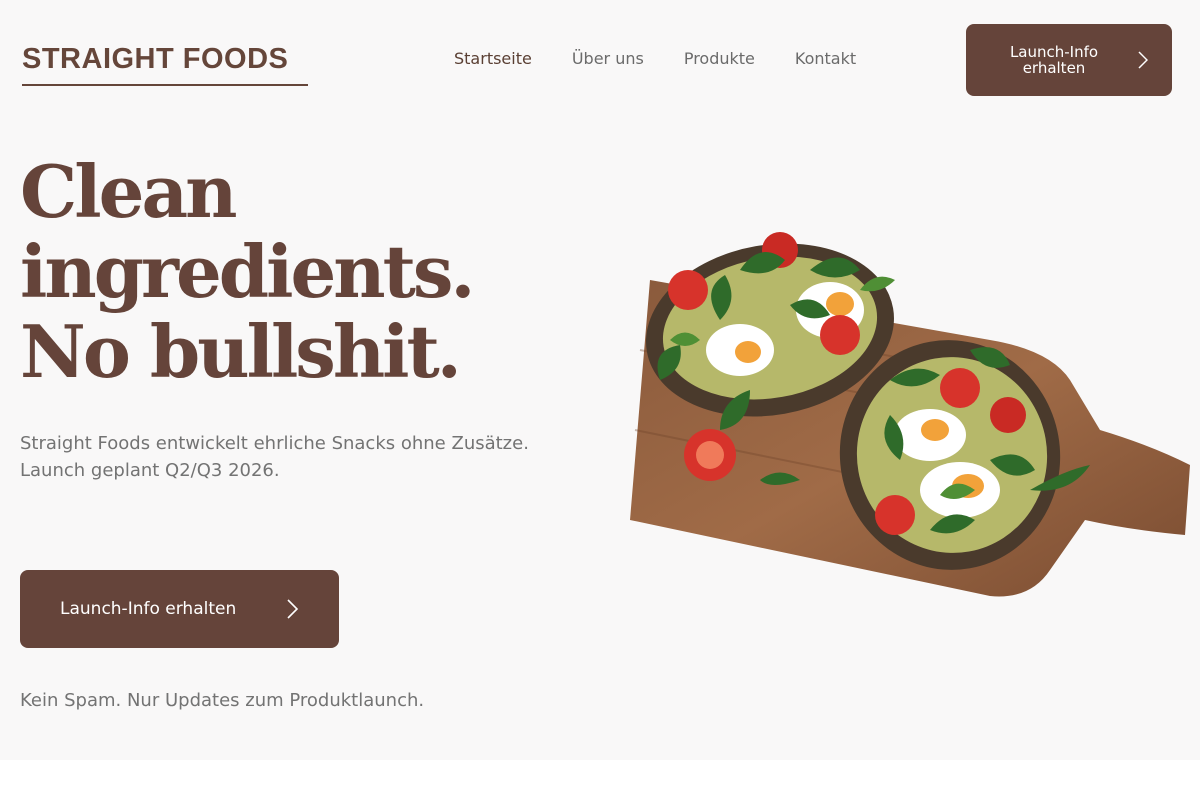 This screenshot has width=1200, height=800. What do you see at coordinates (1054, 68) in the screenshot?
I see `header-cta-label-line2: erhalten` at bounding box center [1054, 68].